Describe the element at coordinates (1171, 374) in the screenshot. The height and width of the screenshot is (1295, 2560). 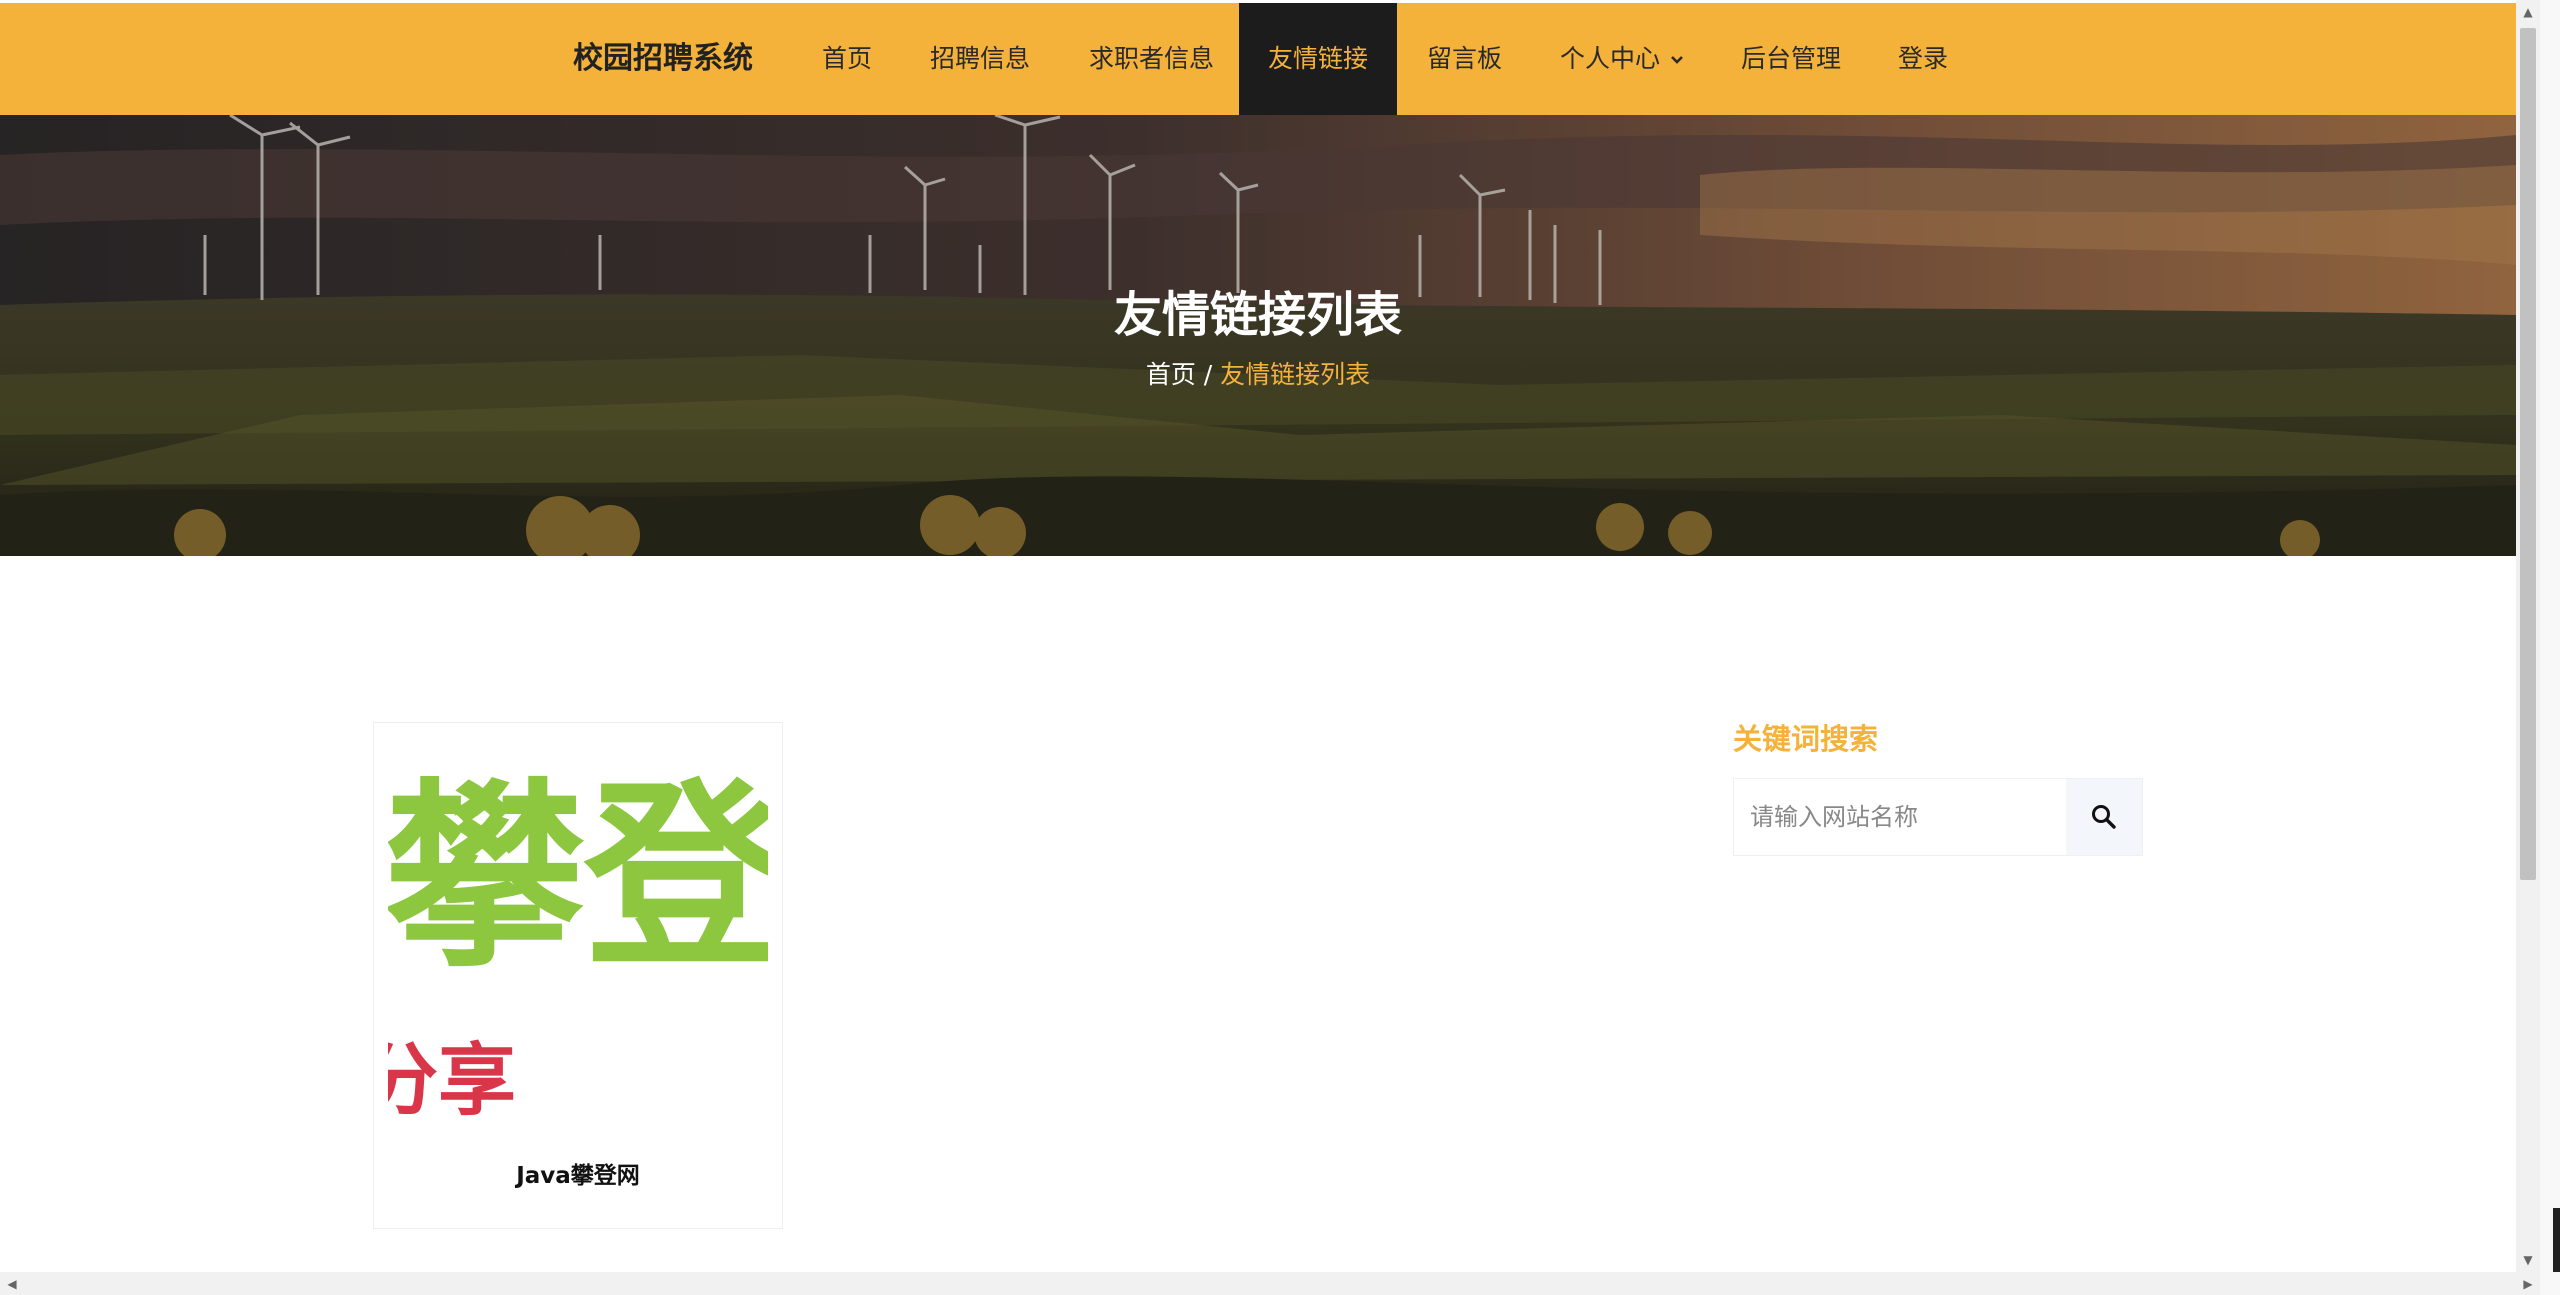
I see `breadcrumb-home: 首页` at that location.